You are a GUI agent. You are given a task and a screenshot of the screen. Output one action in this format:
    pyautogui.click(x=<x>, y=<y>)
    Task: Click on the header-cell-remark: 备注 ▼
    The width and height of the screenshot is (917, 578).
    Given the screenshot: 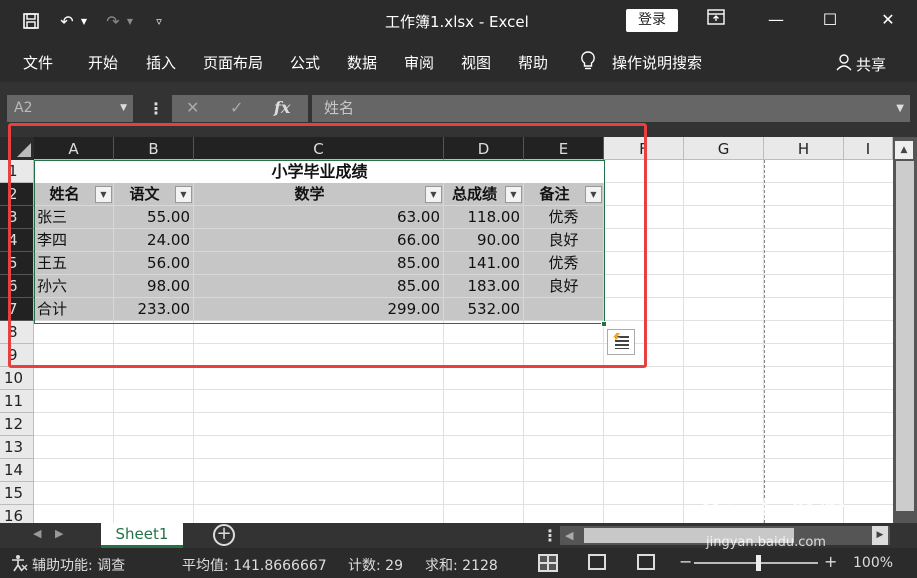 What is the action you would take?
    pyautogui.click(x=564, y=194)
    